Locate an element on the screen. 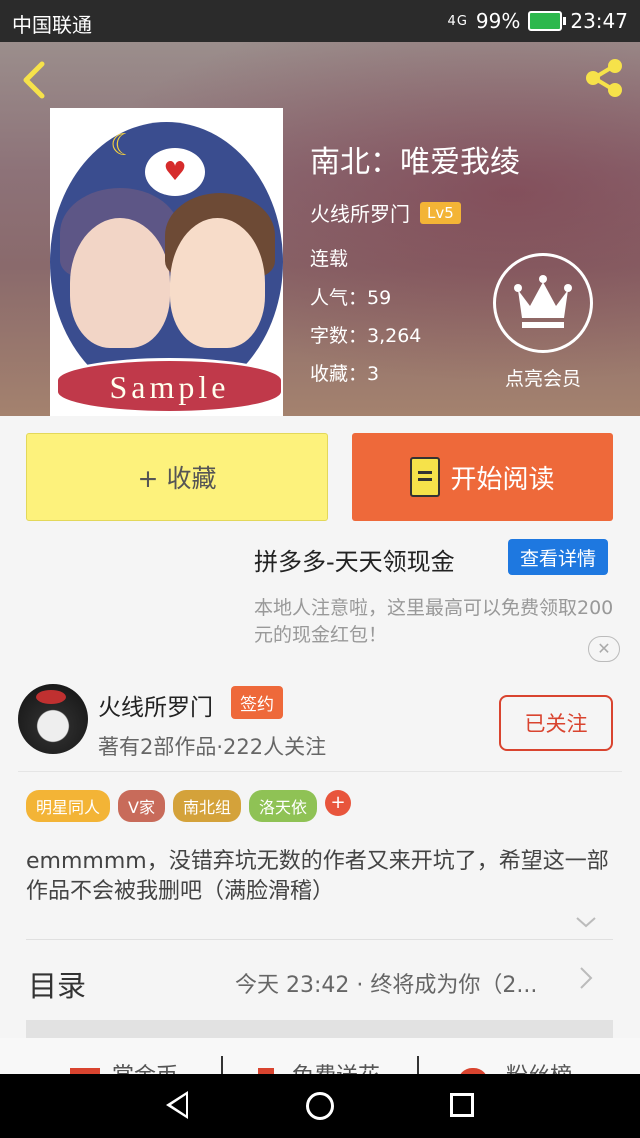 Image resolution: width=640 pixels, height=1138 pixels. share-icon is located at coordinates (604, 78).